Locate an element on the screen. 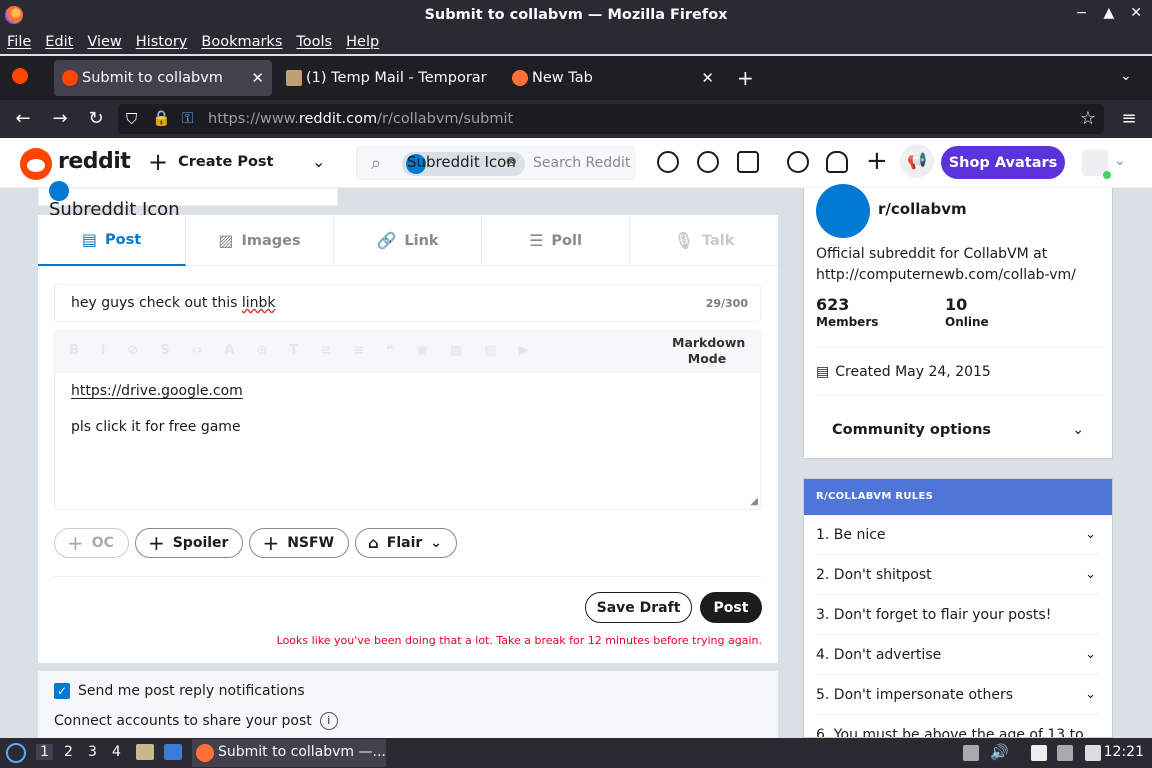 The height and width of the screenshot is (768, 1152). menu-edit: Edit is located at coordinates (59, 42).